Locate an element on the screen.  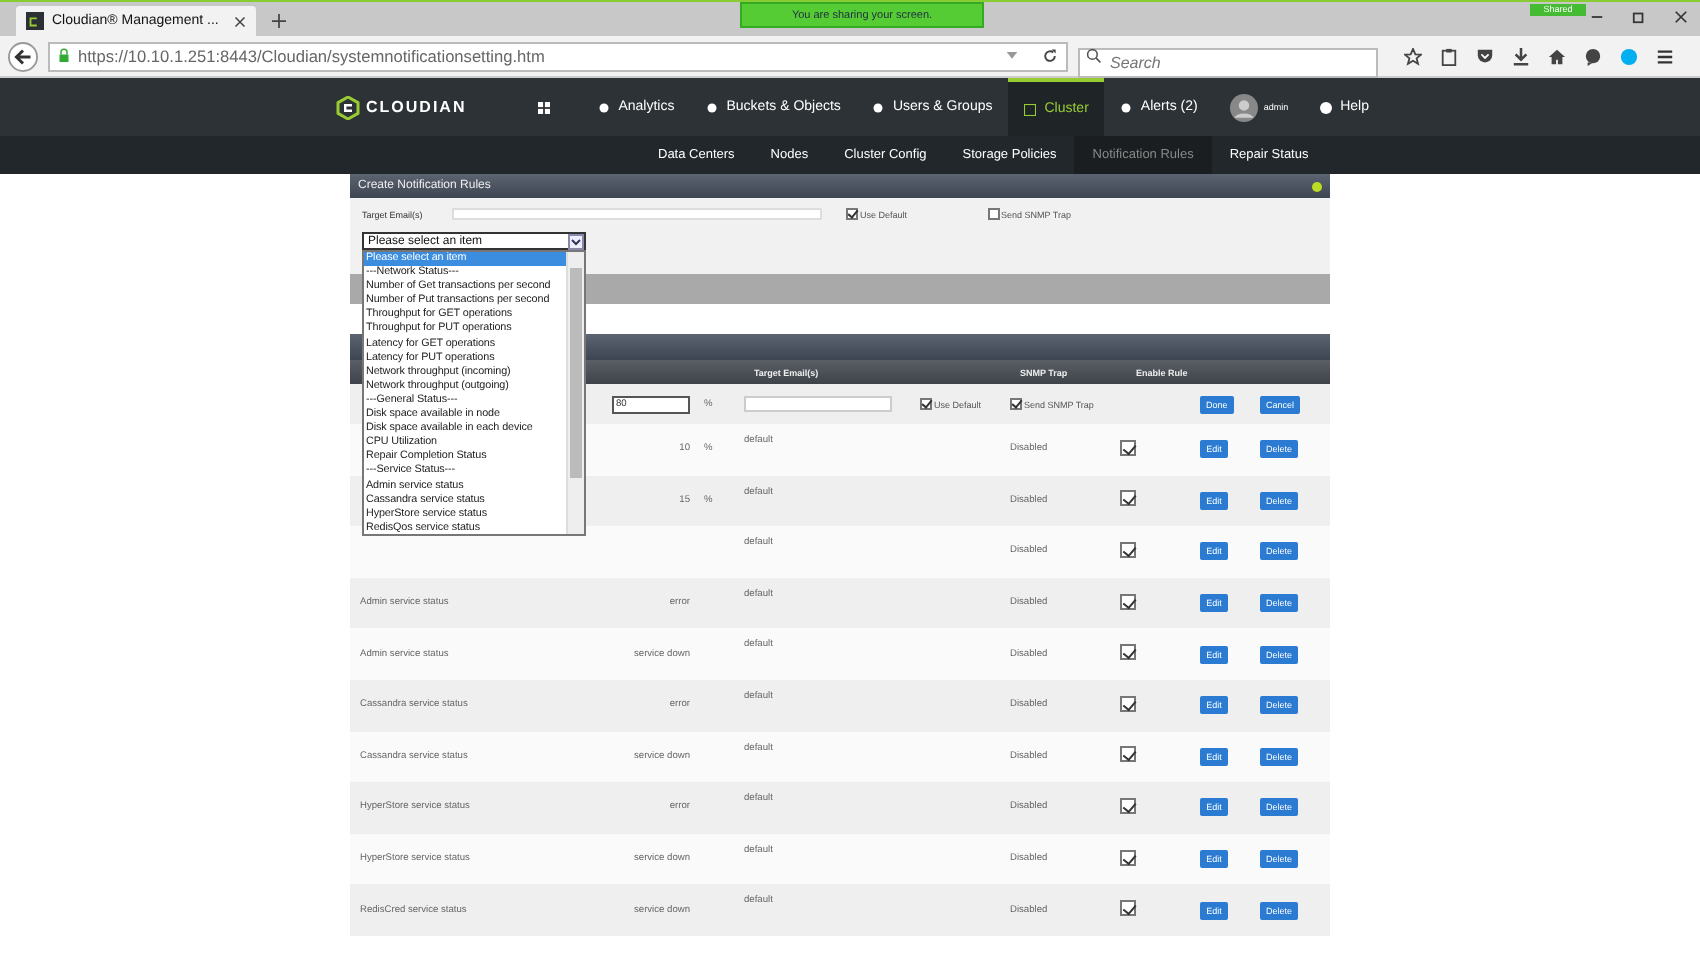
dropdown-icon is located at coordinates (1012, 56).